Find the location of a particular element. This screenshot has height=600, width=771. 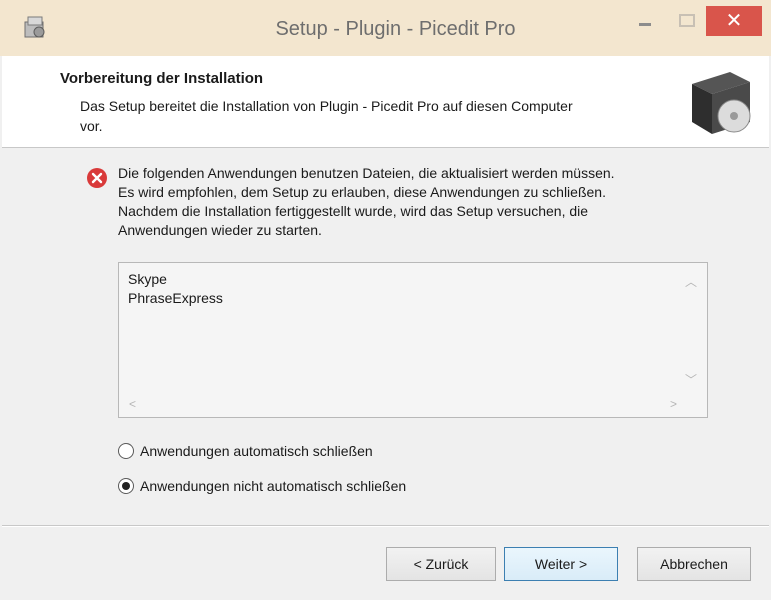

radio-auto-close: Anwendungen automatisch schließen is located at coordinates (245, 451).